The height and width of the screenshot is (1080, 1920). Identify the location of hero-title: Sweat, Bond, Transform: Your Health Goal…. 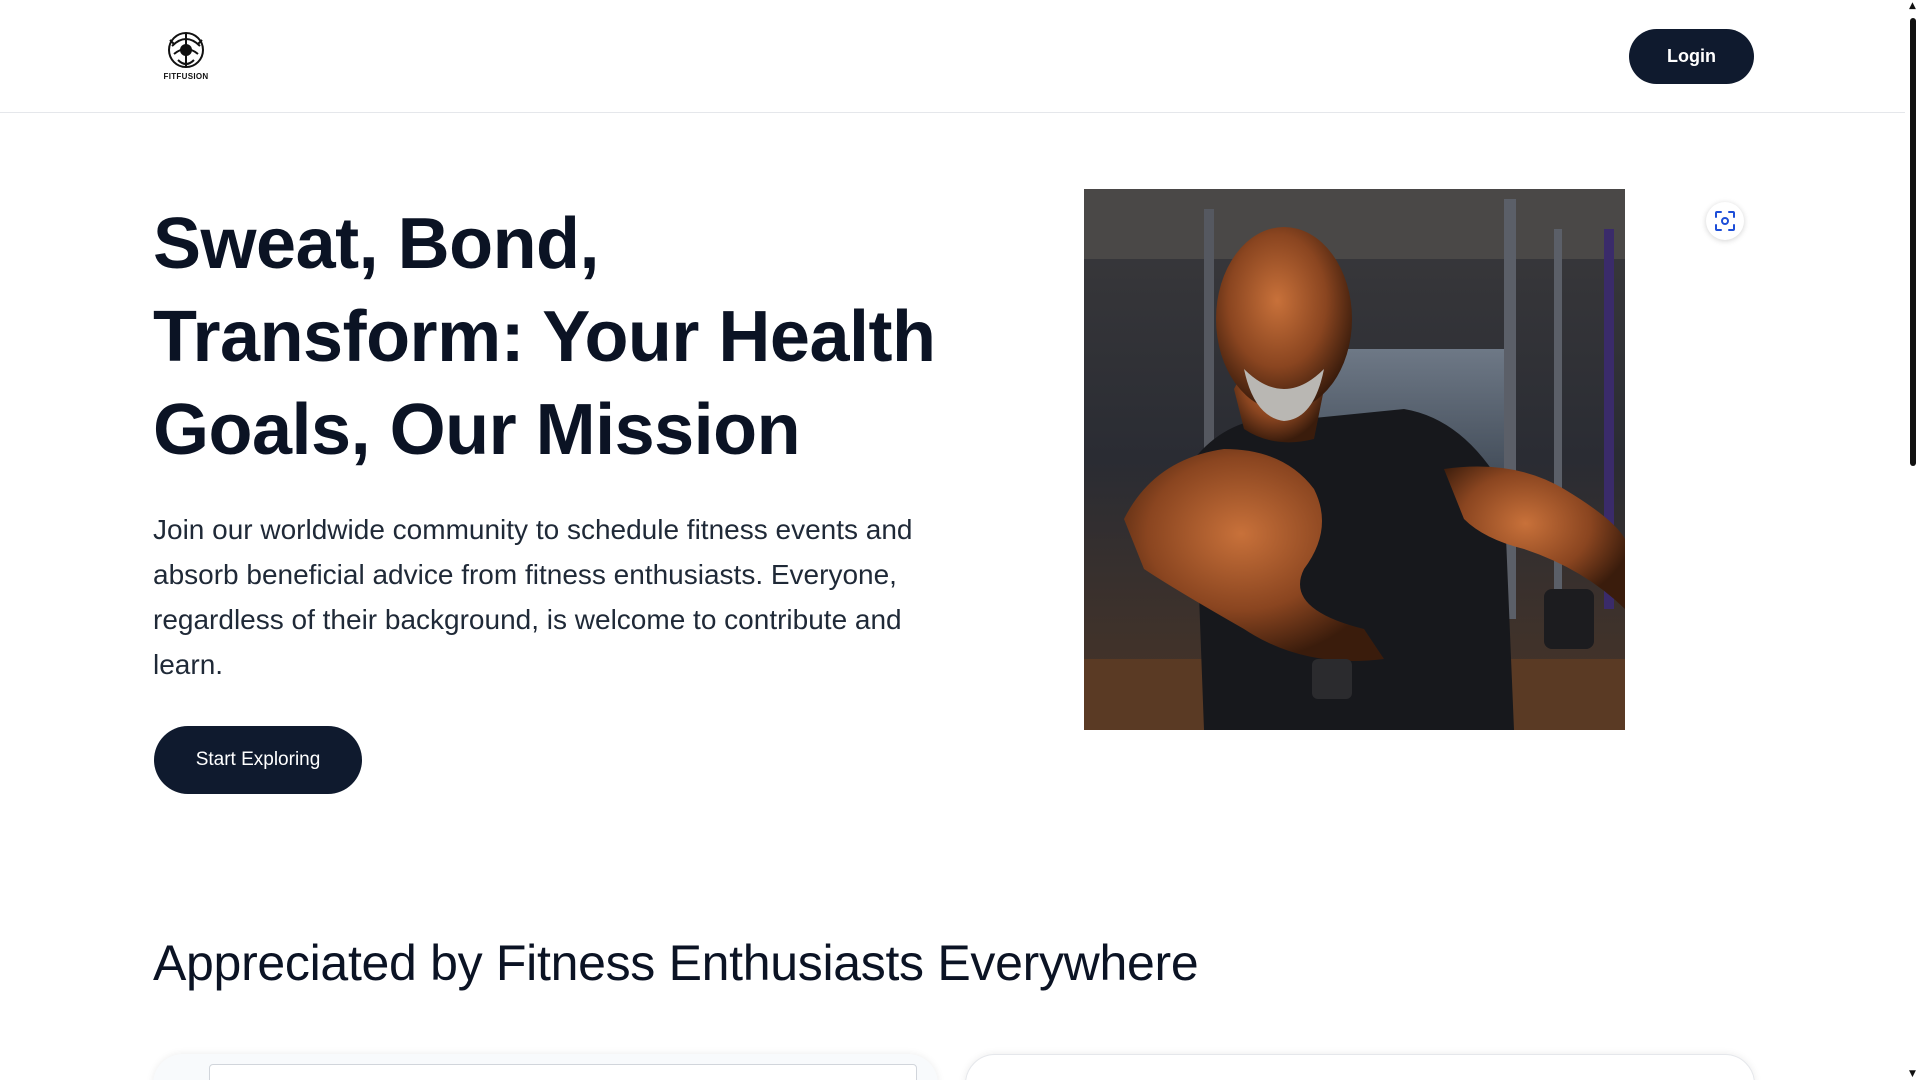
(544, 337).